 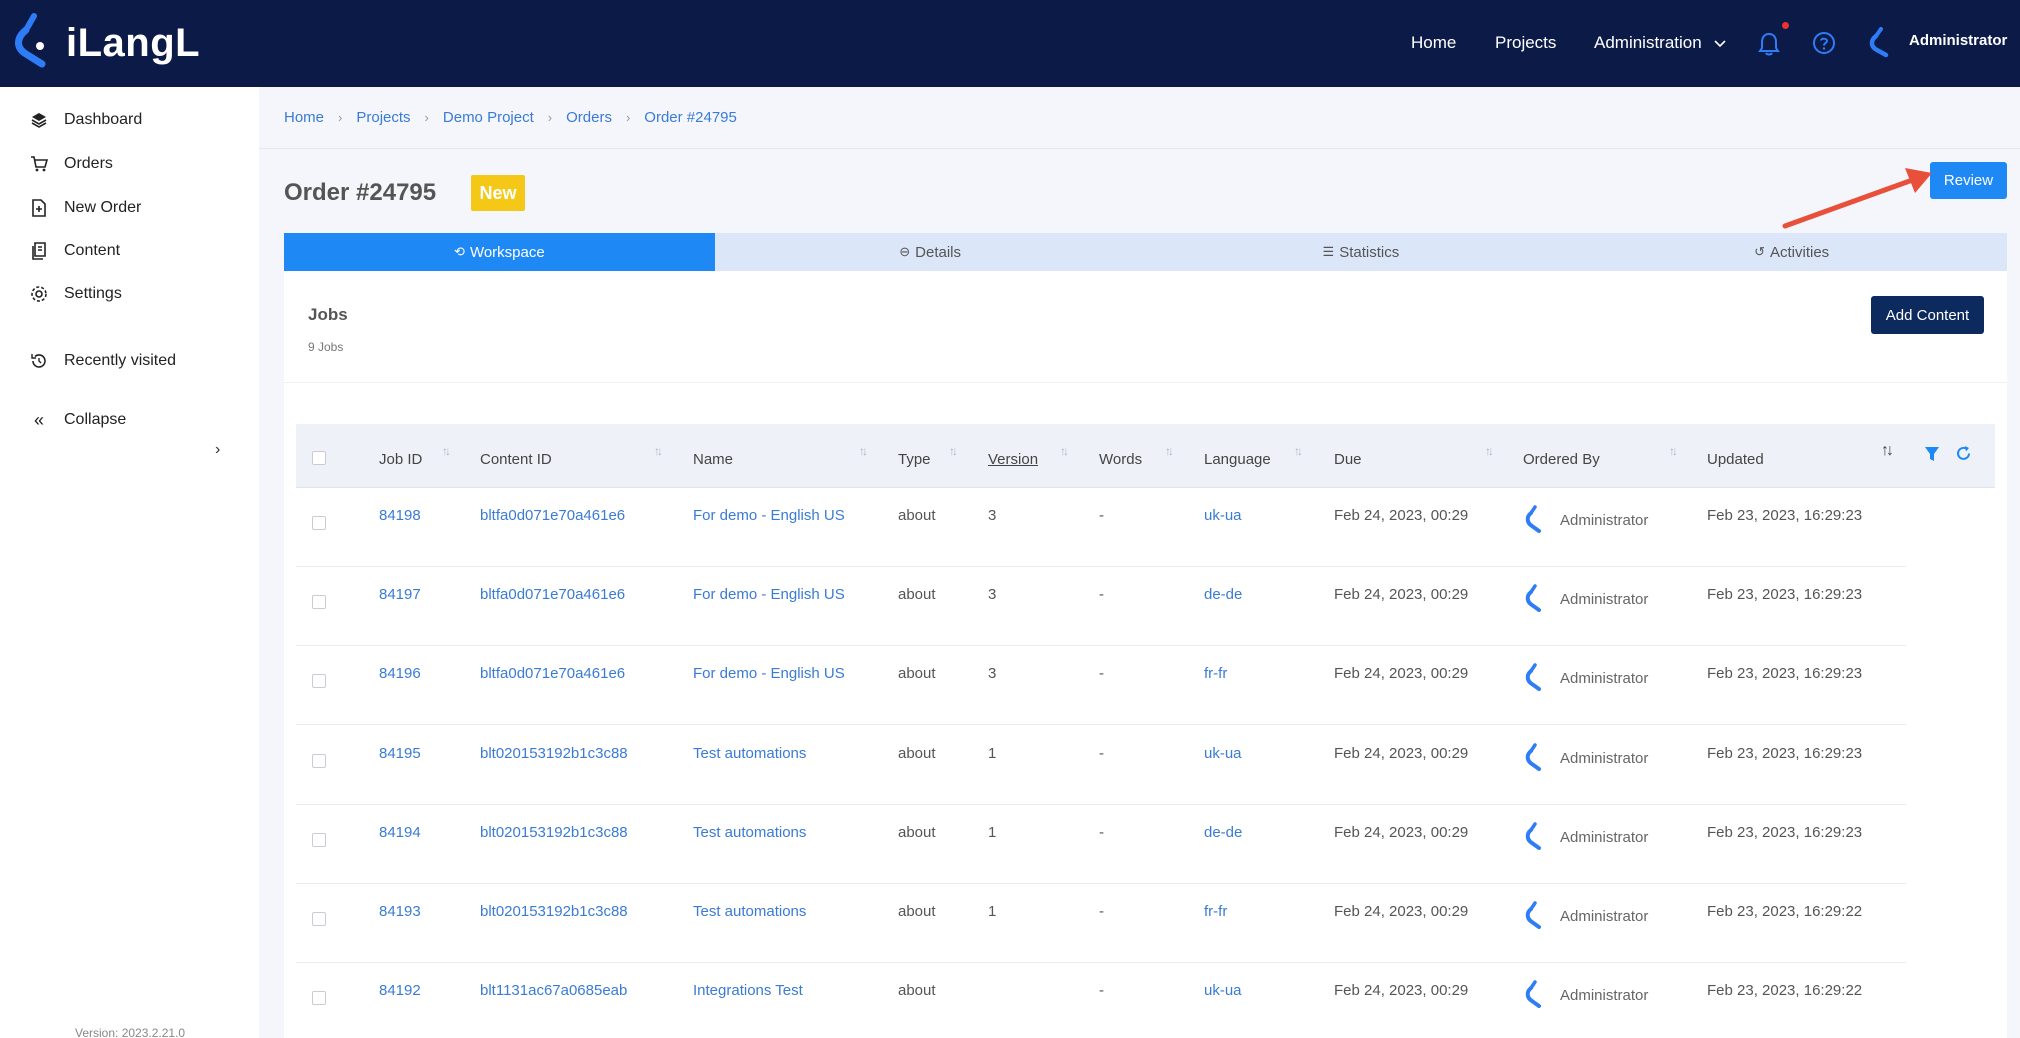 I want to click on column-header-updated: Updated, so click(x=1735, y=459).